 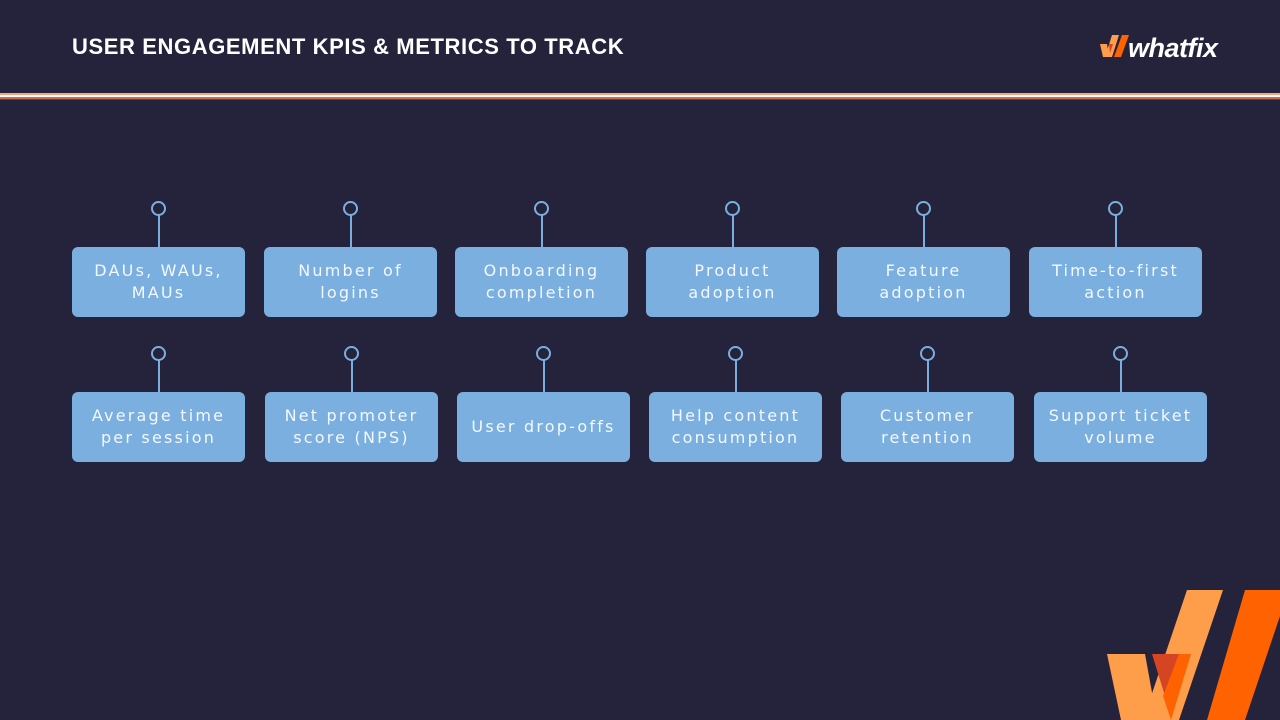 I want to click on kpi-card-feature-adoption: Feature adoption, so click(x=923, y=259).